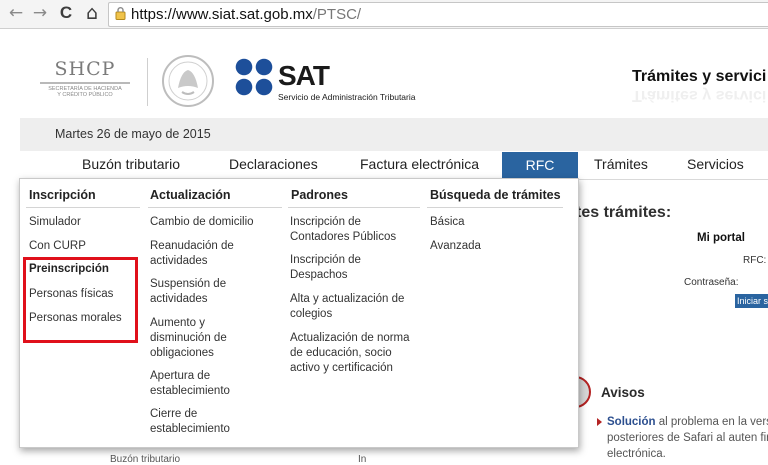 This screenshot has height=465, width=768. What do you see at coordinates (394, 134) in the screenshot?
I see `date-bar: Martes 26 de mayo de 2015` at bounding box center [394, 134].